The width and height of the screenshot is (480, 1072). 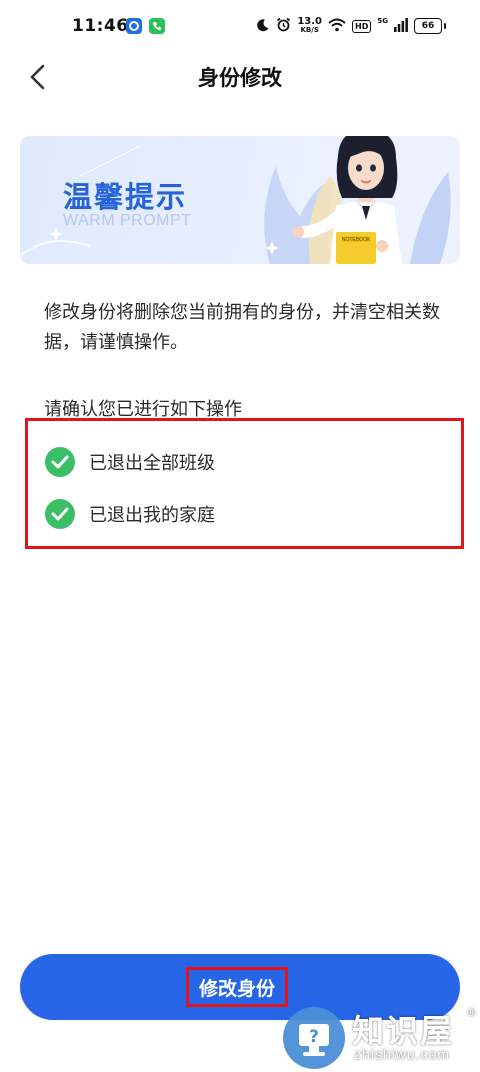 What do you see at coordinates (337, 26) in the screenshot?
I see `wifi-icon` at bounding box center [337, 26].